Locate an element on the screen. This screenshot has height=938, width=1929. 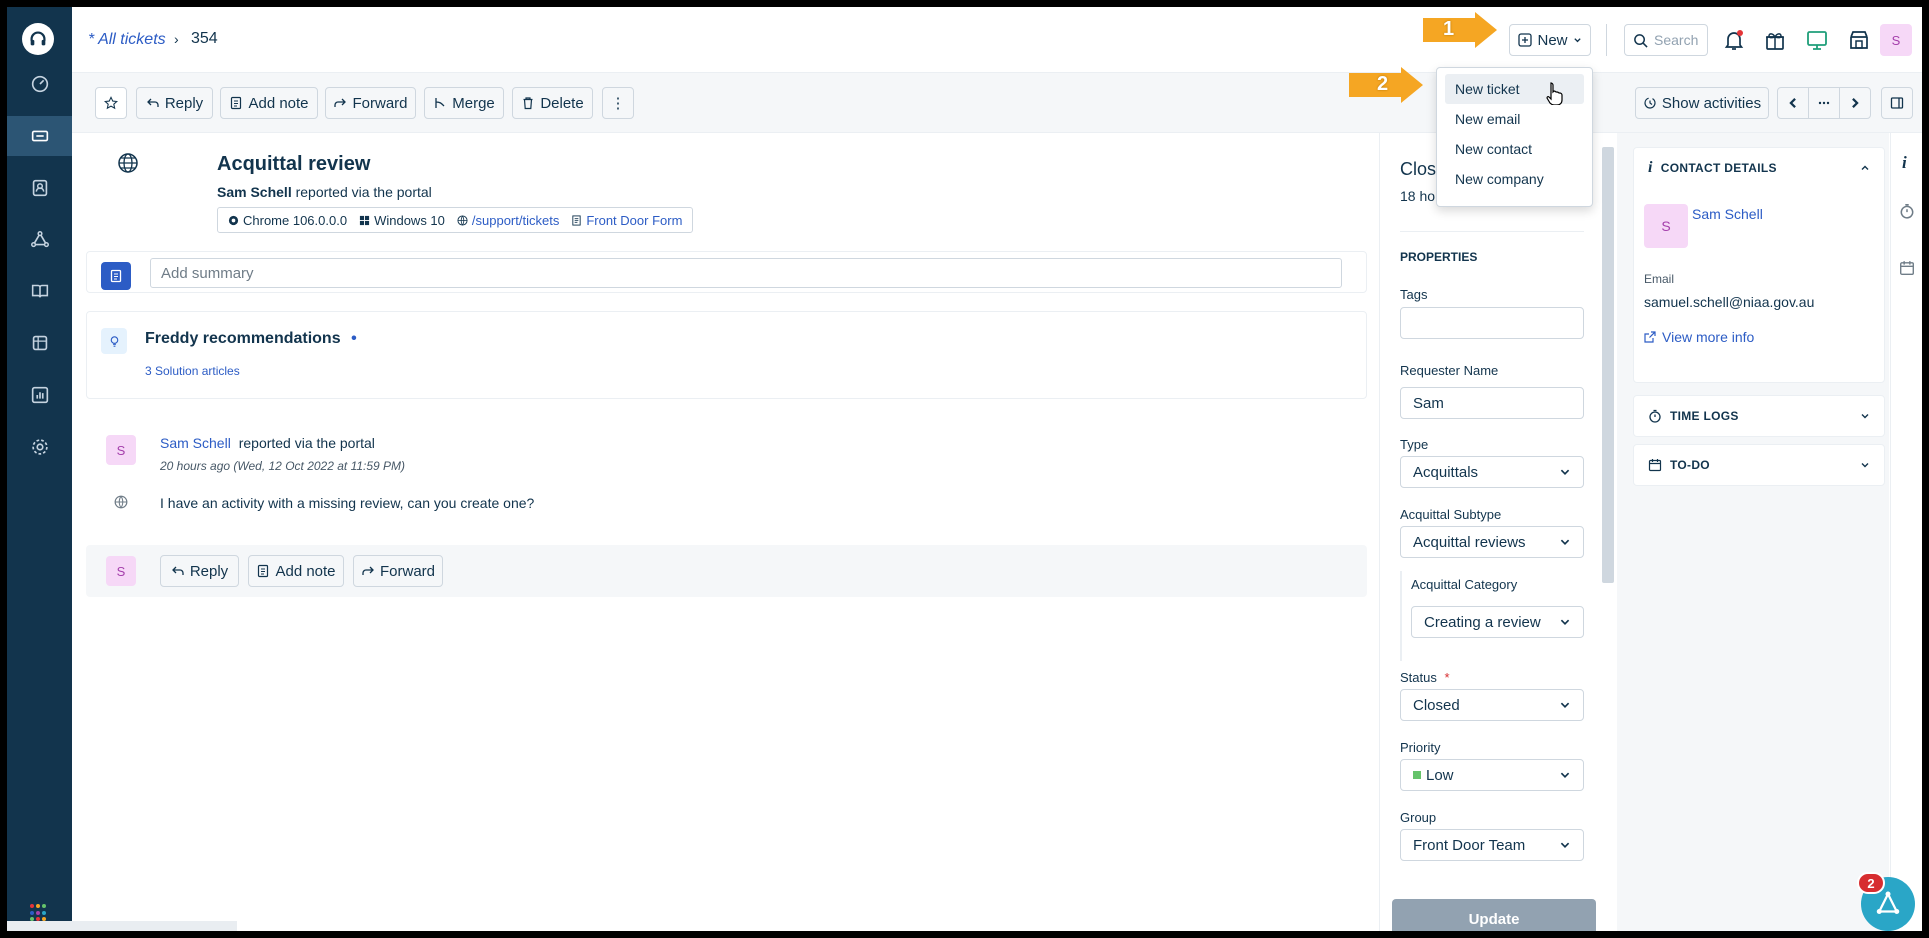
more-vertical-icon: ⋮ is located at coordinates (618, 103).